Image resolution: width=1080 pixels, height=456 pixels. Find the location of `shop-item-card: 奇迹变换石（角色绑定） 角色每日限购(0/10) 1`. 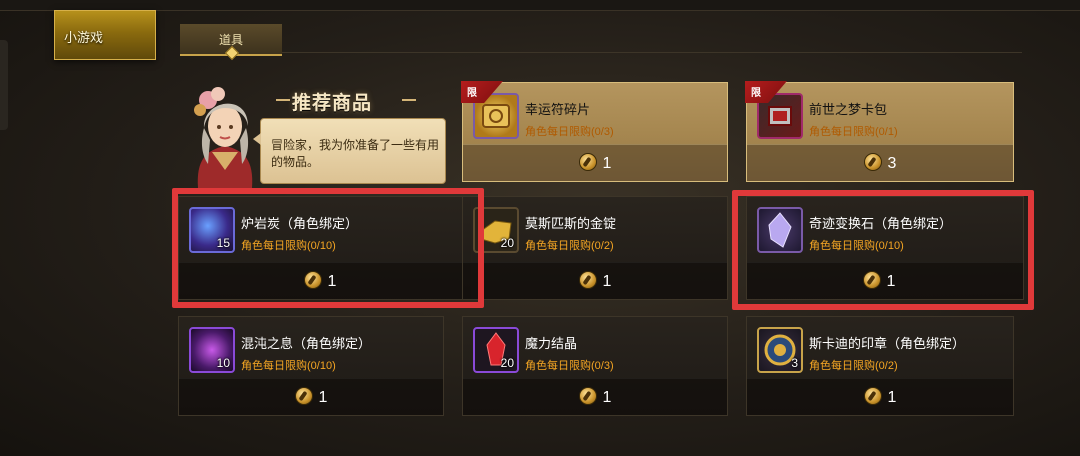

shop-item-card: 奇迹变换石（角色绑定） 角色每日限购(0/10) 1 is located at coordinates (885, 248).